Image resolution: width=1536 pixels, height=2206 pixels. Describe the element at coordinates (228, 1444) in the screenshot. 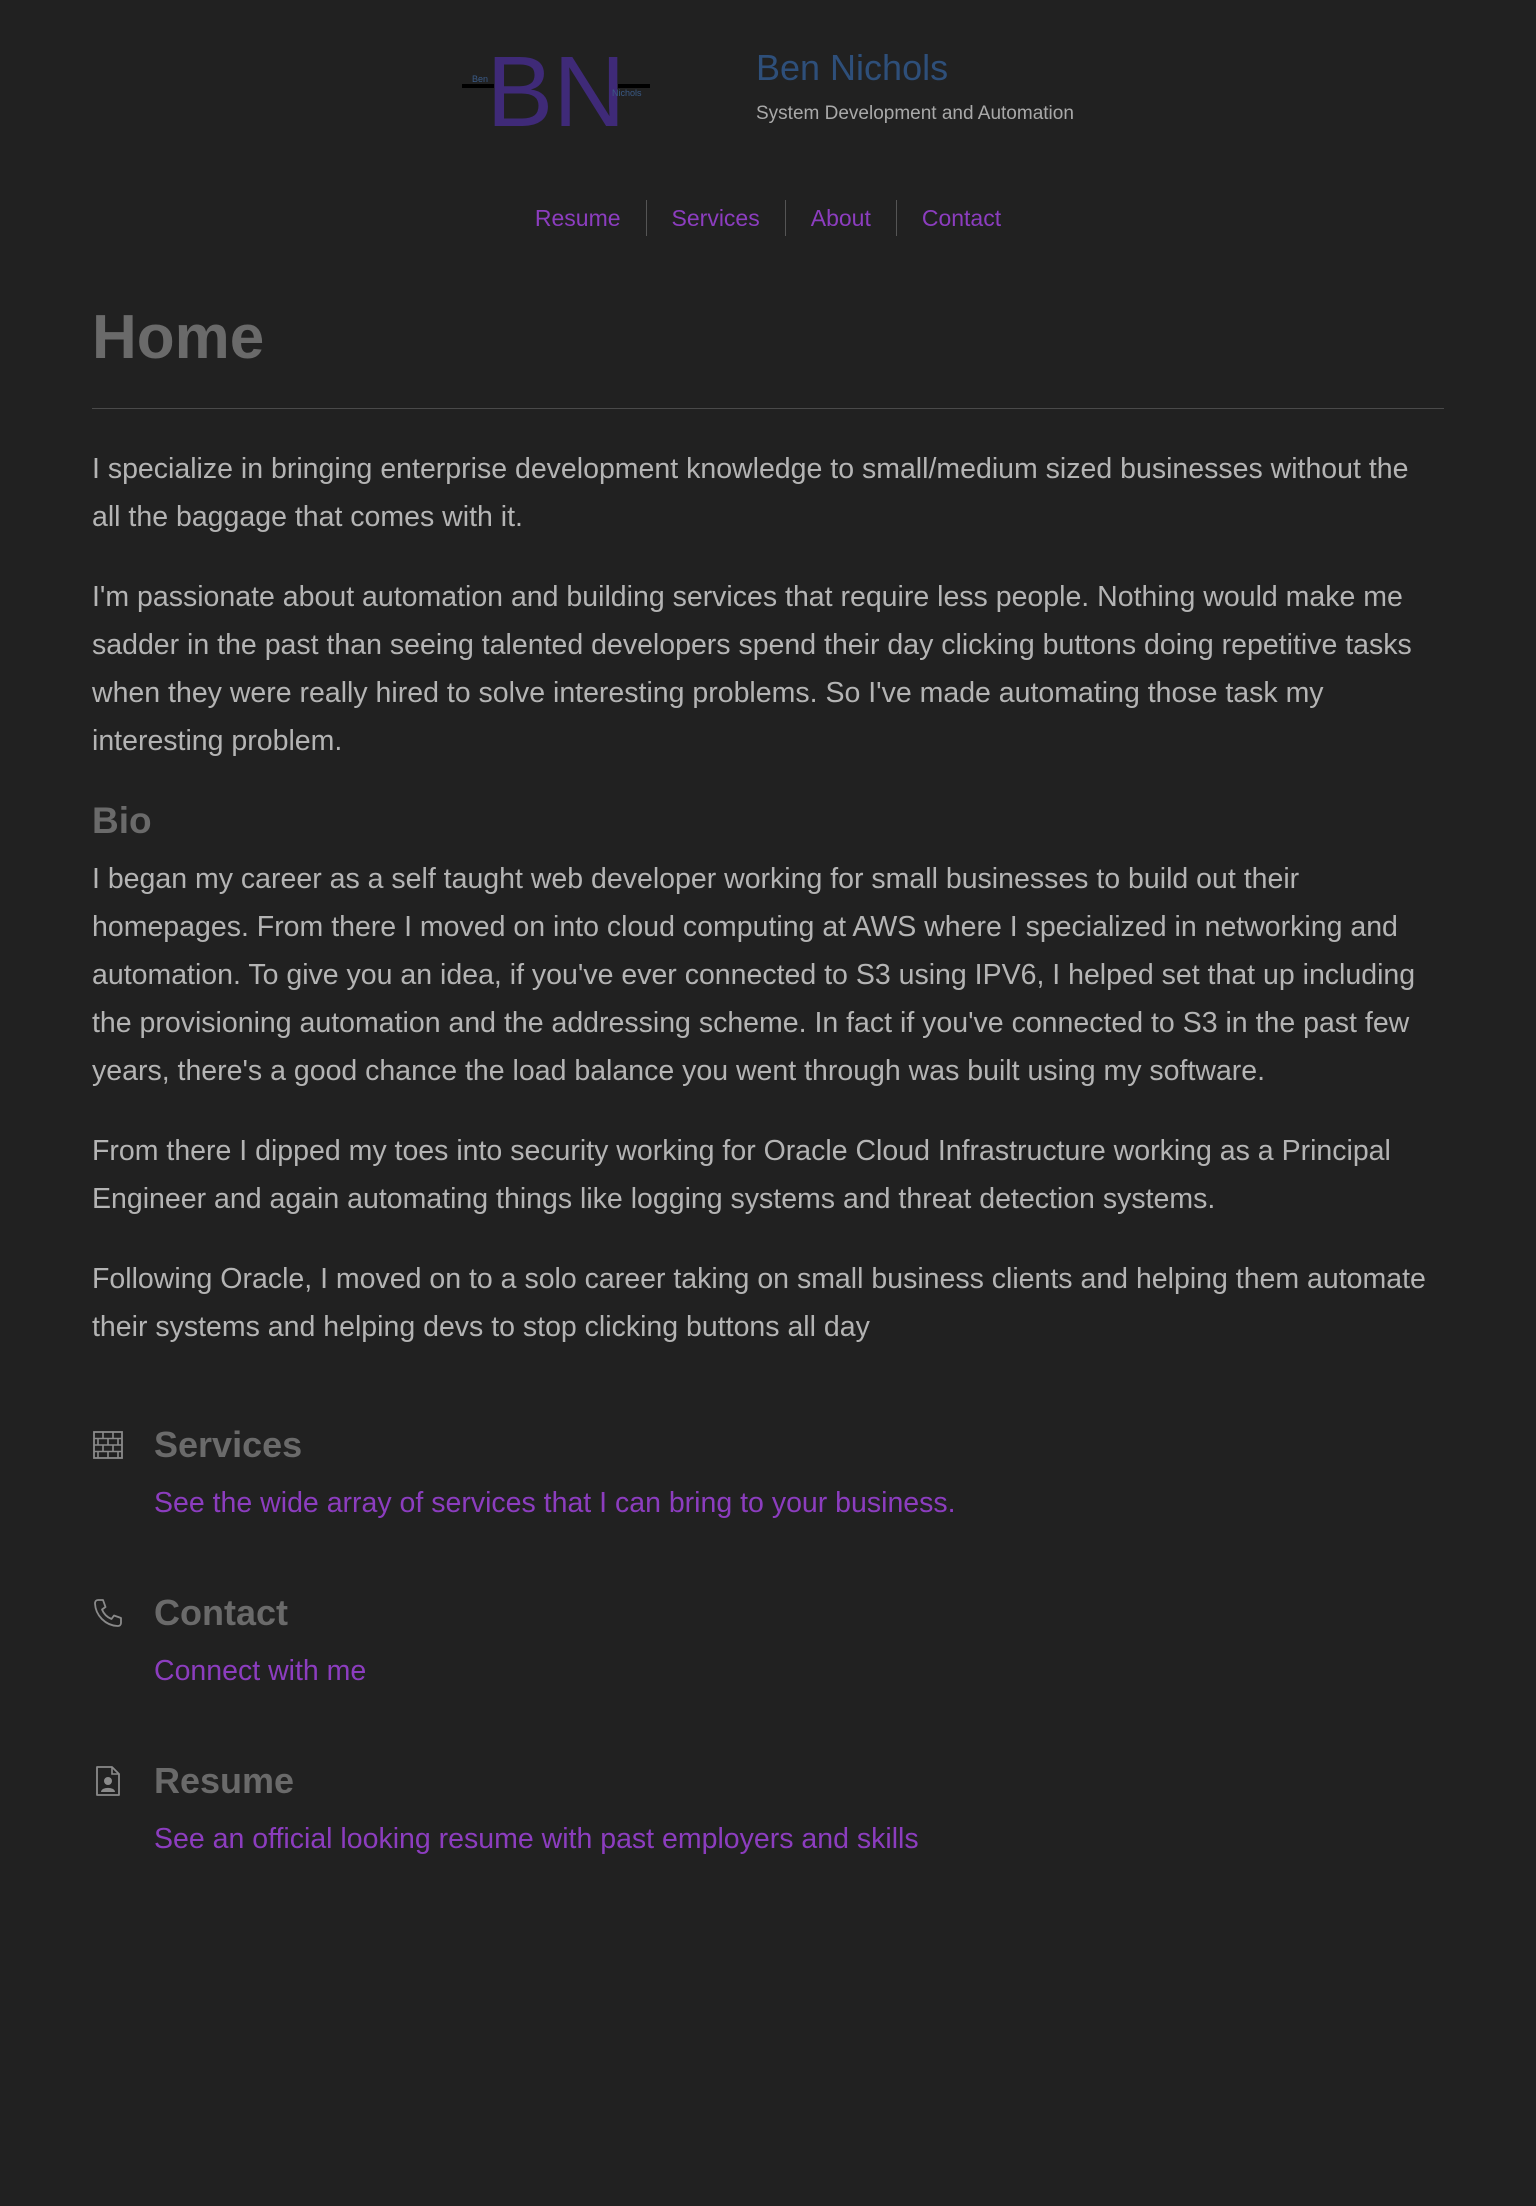

I see `services-card-title: Services` at that location.